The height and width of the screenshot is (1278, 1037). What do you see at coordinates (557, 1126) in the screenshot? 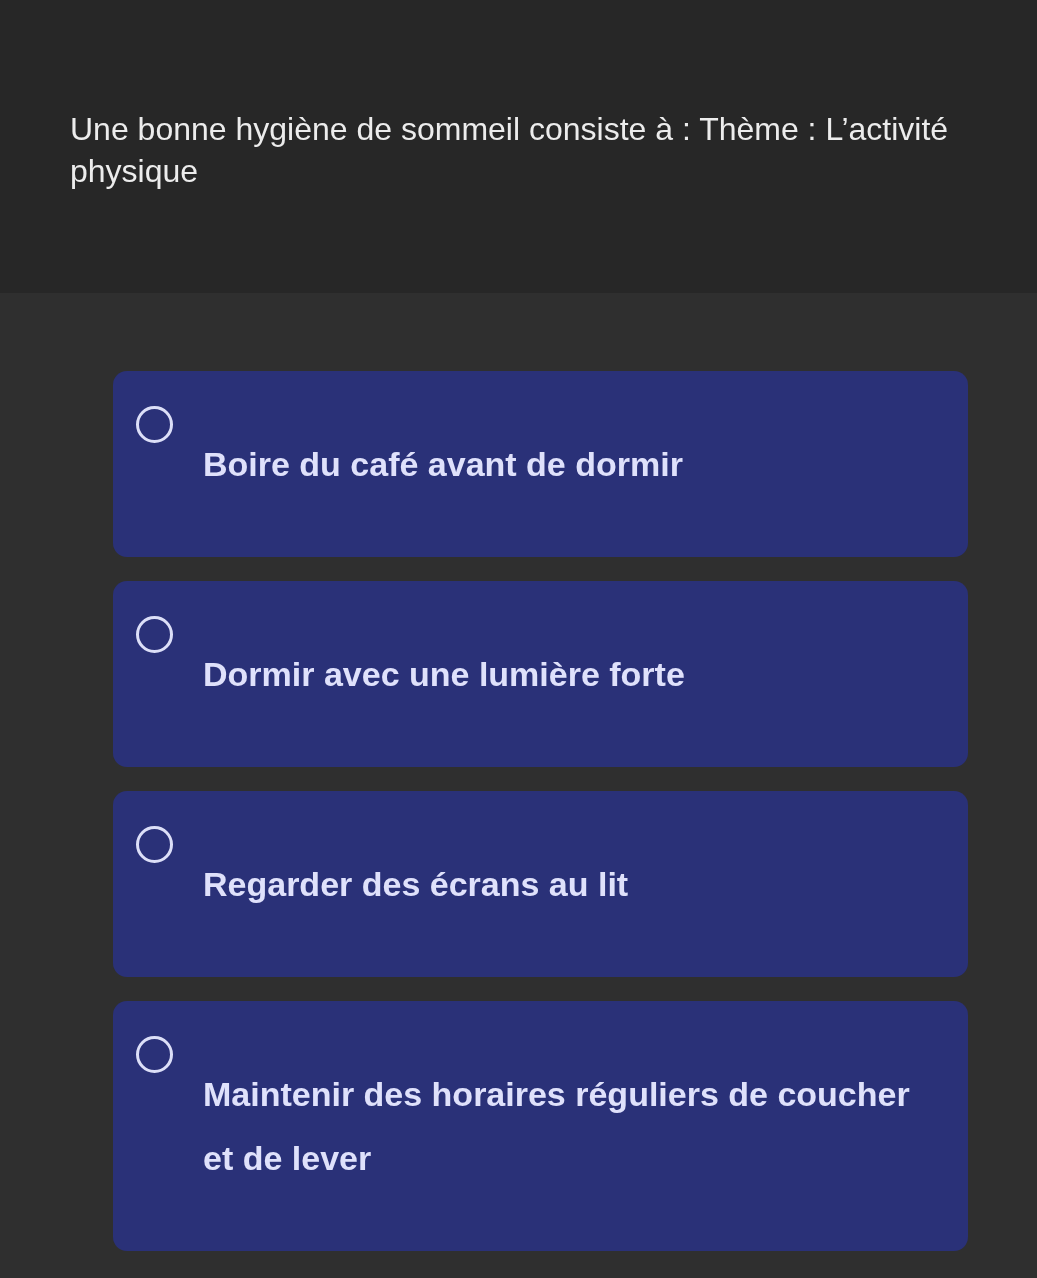
I see `option-label: Maintenir des horaires réguliers de coucher et de lever` at bounding box center [557, 1126].